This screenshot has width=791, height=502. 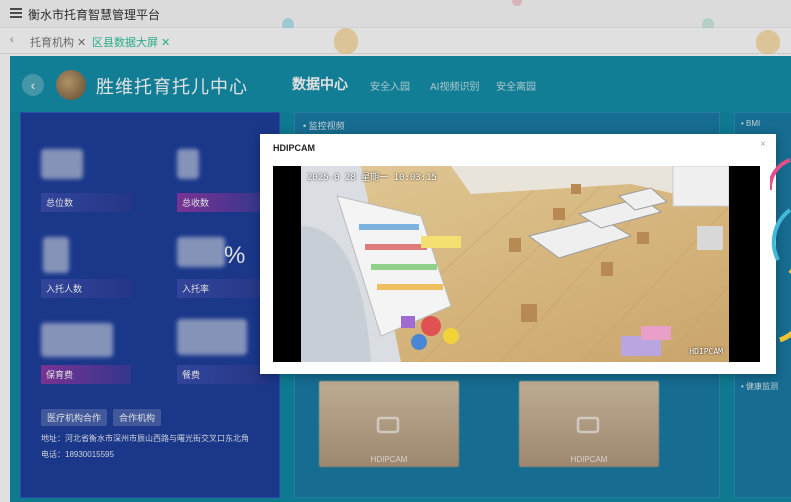 What do you see at coordinates (294, 148) in the screenshot?
I see `modal-title: HDIPCAM` at bounding box center [294, 148].